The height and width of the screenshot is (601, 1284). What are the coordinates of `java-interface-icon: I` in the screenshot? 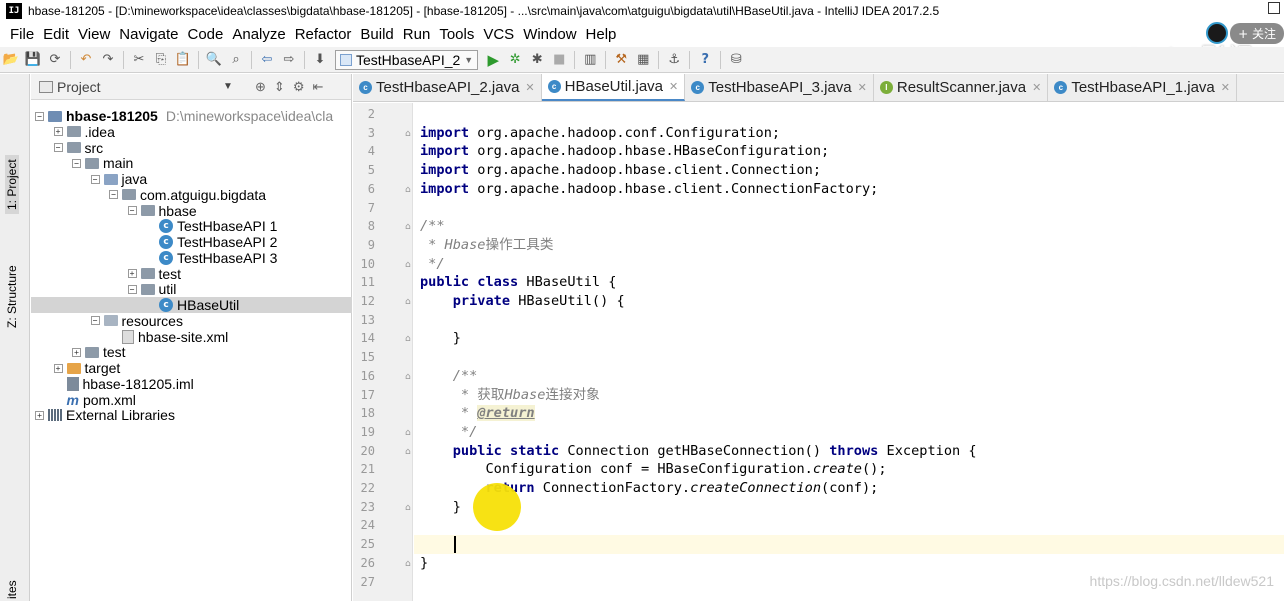 It's located at (886, 87).